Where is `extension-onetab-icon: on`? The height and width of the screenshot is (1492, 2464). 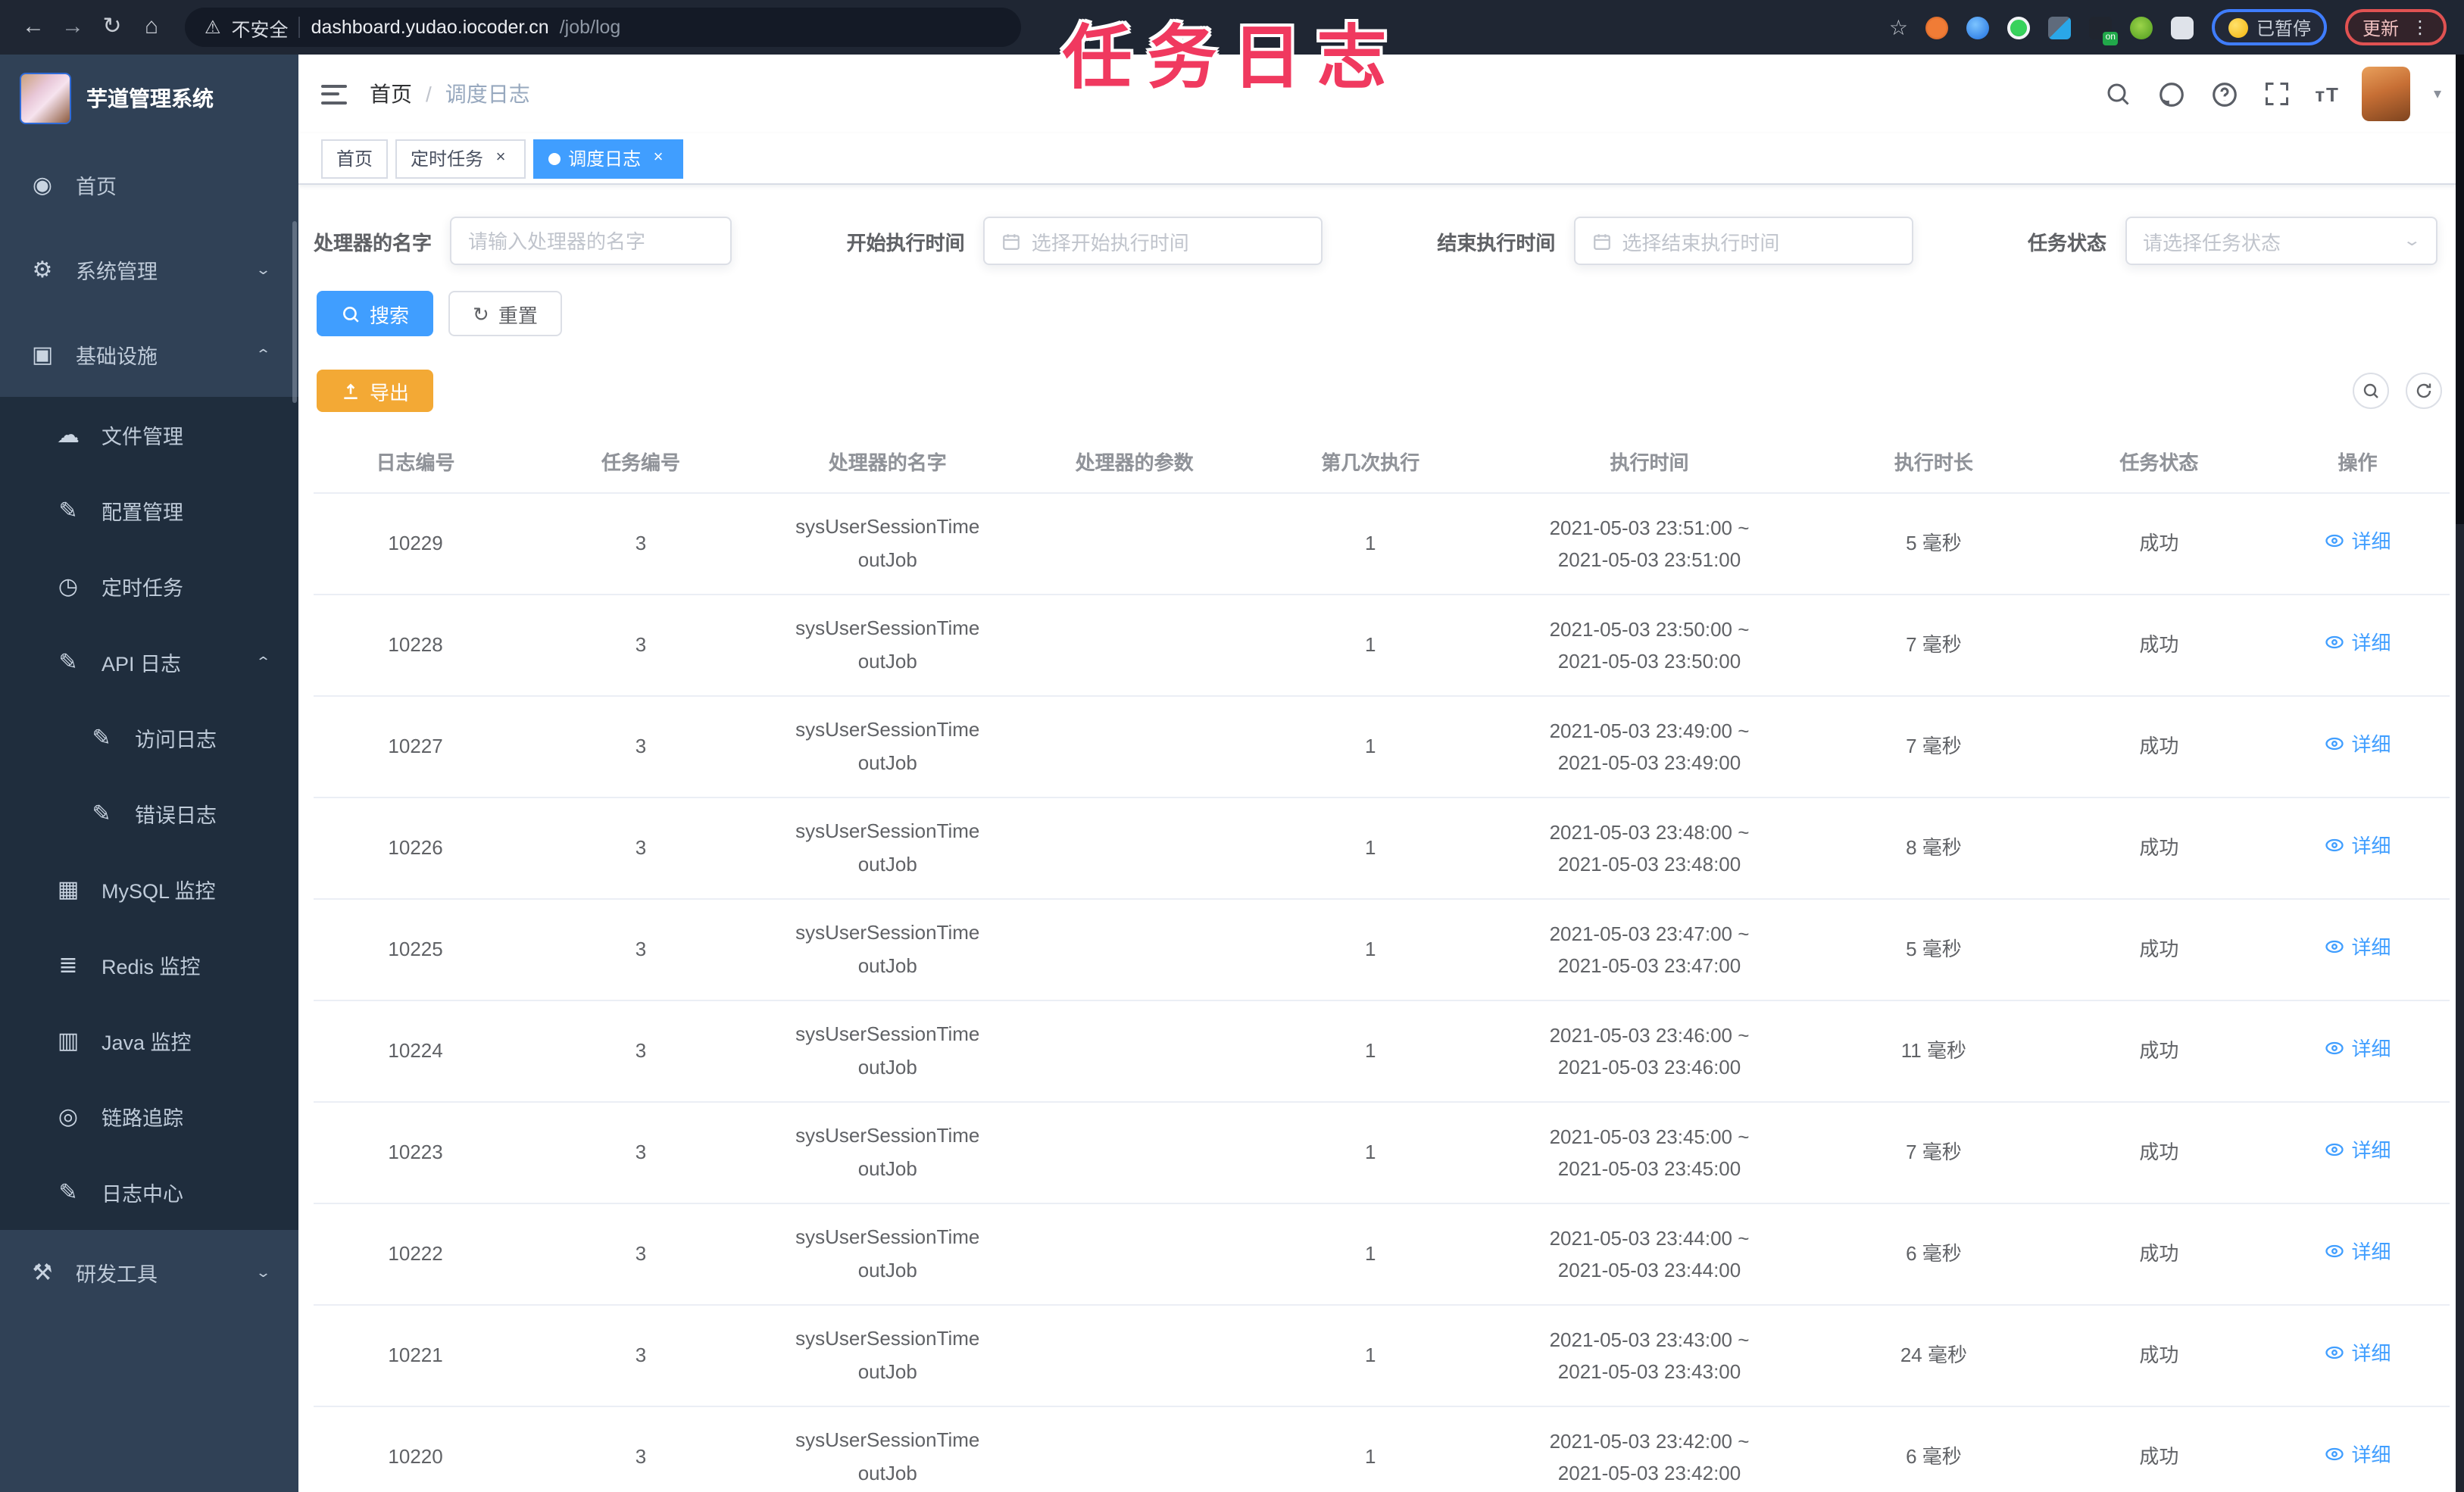
extension-onetab-icon: on is located at coordinates (2104, 30).